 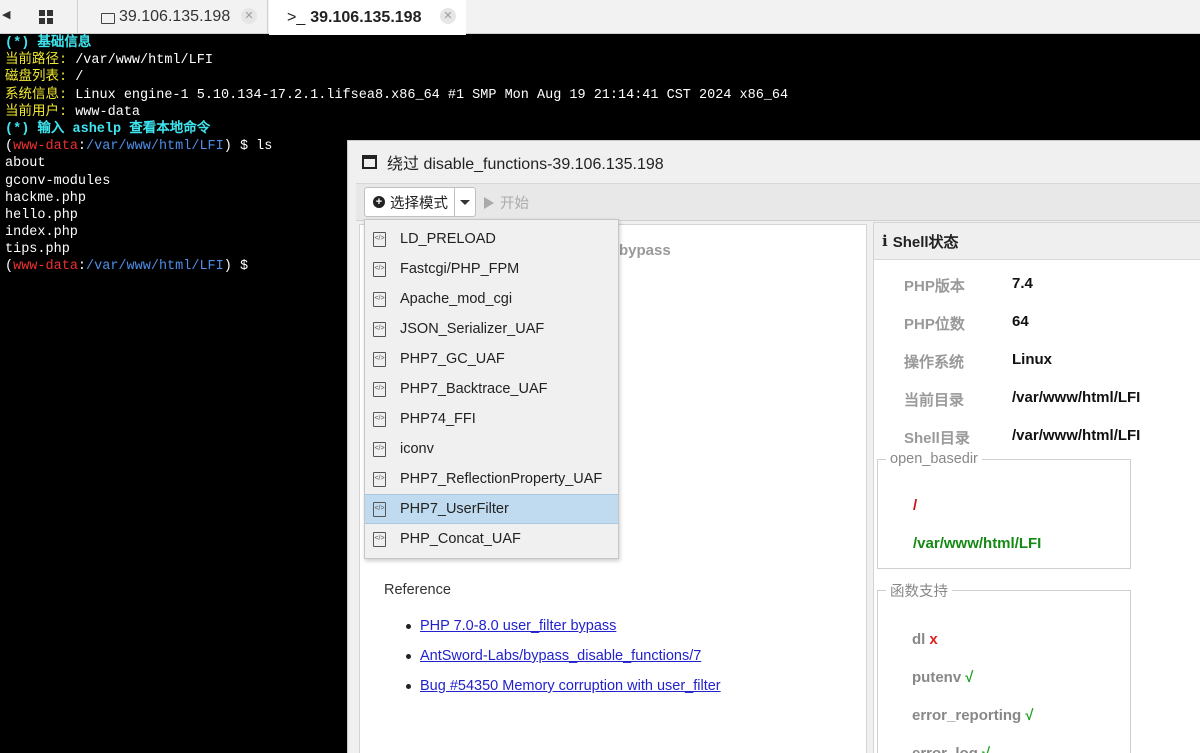 What do you see at coordinates (501, 479) in the screenshot?
I see `menu-item-label: PHP7_ReflectionProperty_UAF` at bounding box center [501, 479].